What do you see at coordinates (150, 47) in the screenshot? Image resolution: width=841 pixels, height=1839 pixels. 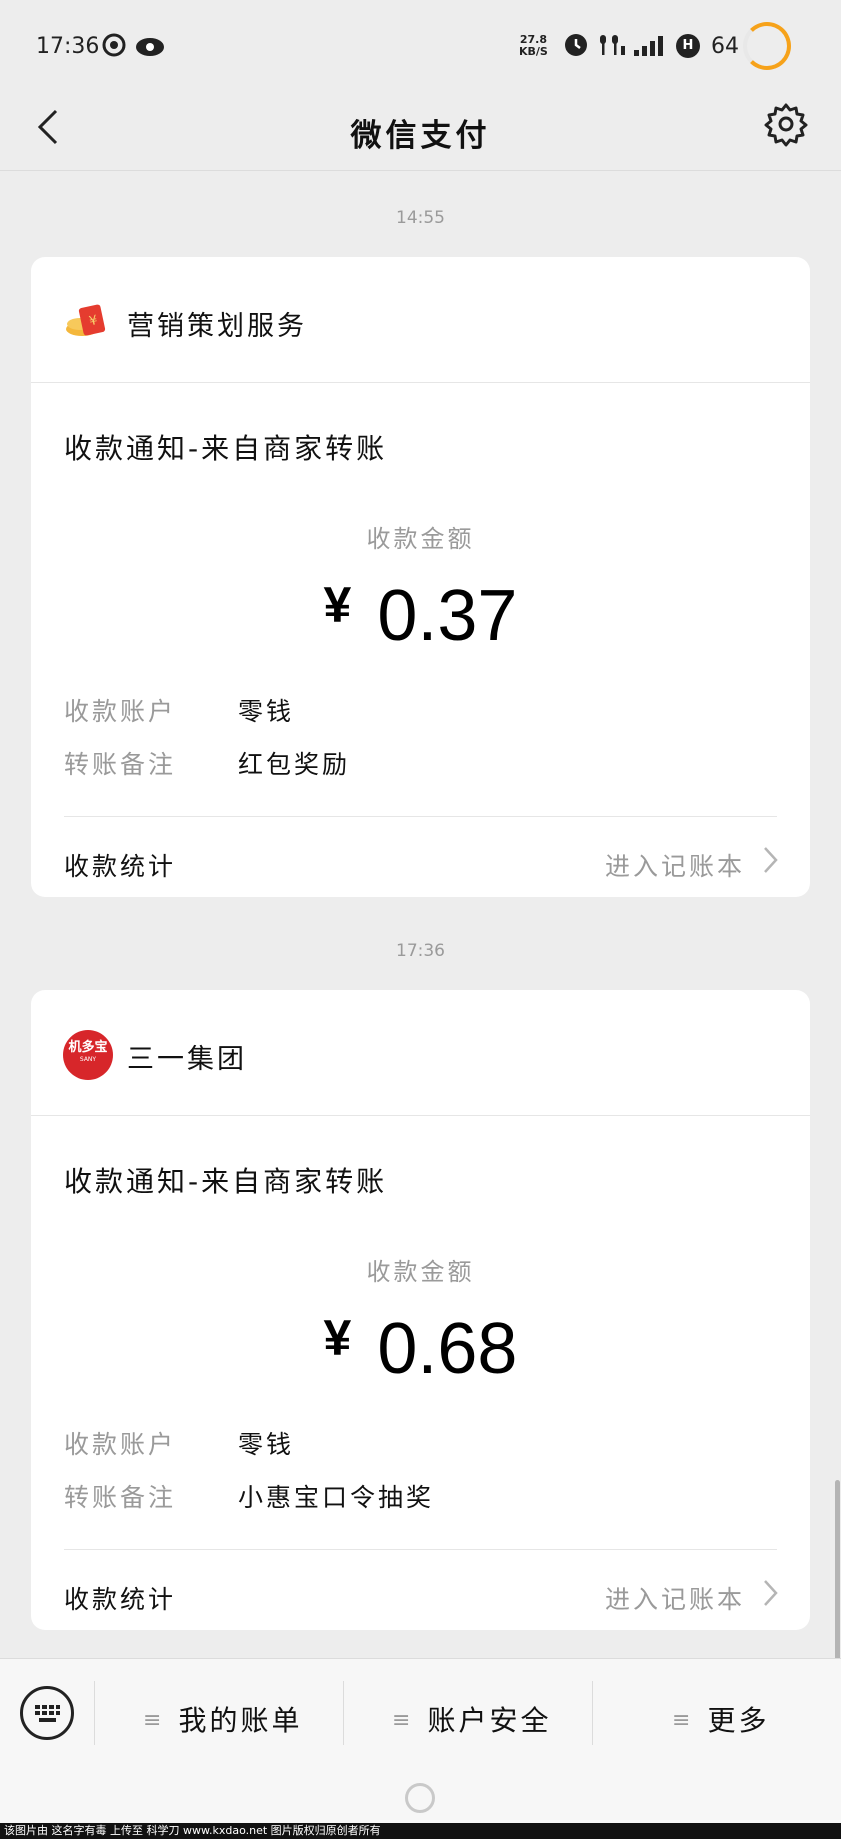 I see `app-notification-icon` at bounding box center [150, 47].